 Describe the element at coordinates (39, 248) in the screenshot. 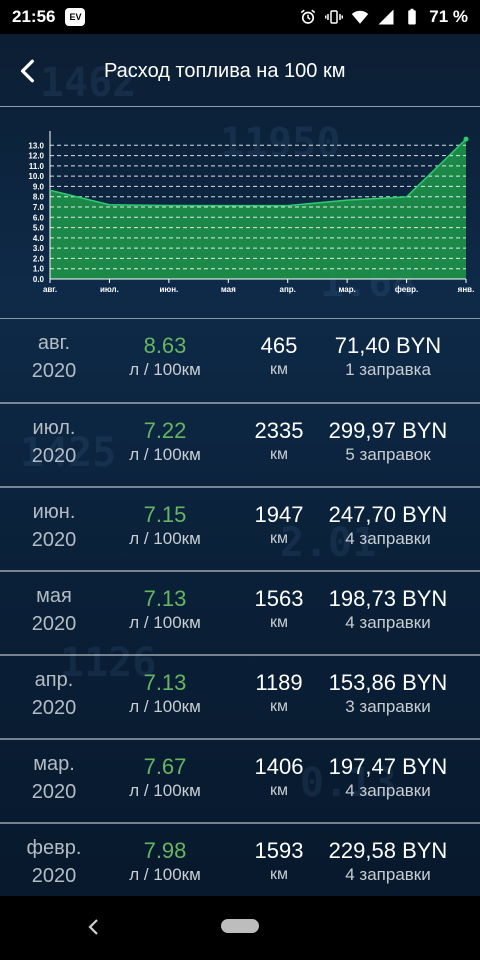

I see `y-tick-label: 3.0` at that location.